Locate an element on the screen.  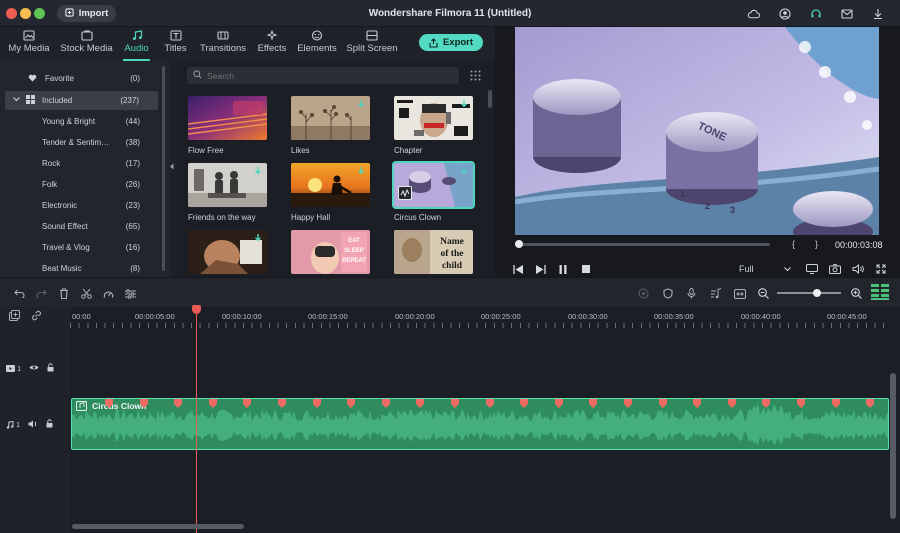
audio-thumbnail-circus-clown is located at coordinates (433, 185).